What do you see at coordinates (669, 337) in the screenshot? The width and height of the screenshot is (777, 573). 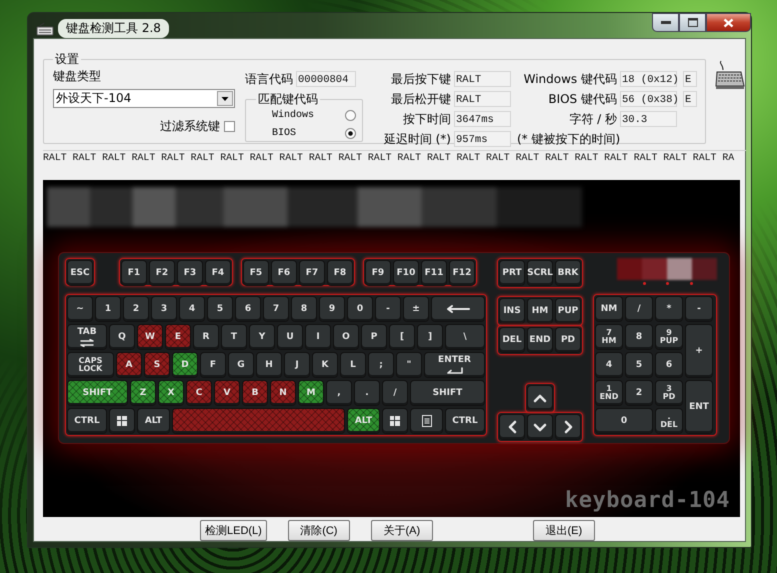 I see `keyboard-key: 9 PUP` at bounding box center [669, 337].